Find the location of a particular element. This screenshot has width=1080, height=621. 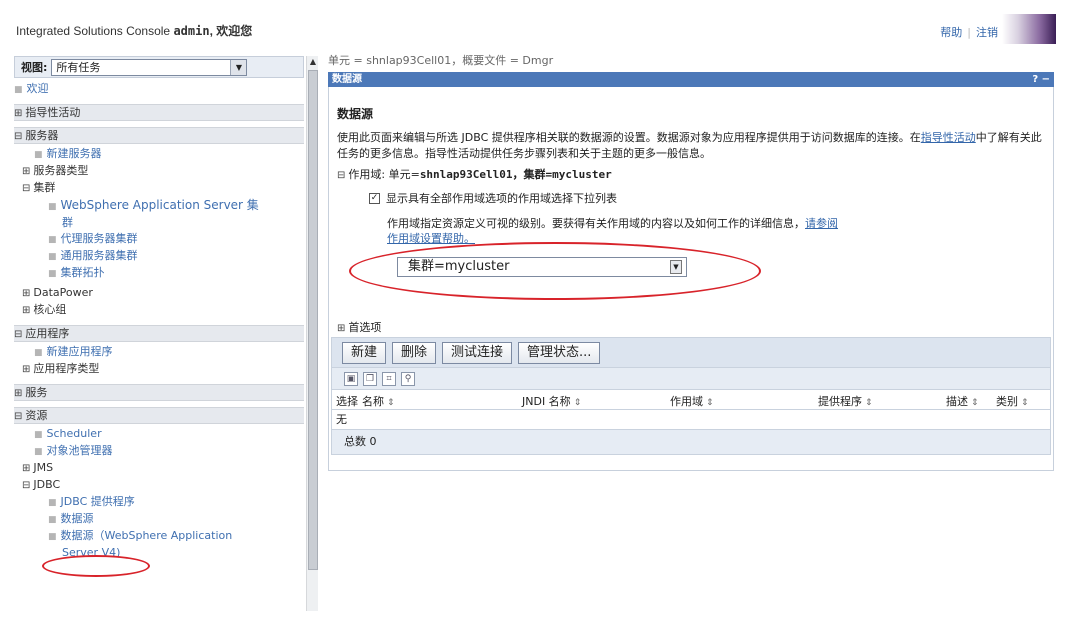

nav-was-cluster-wrap: 群 is located at coordinates (159, 223).